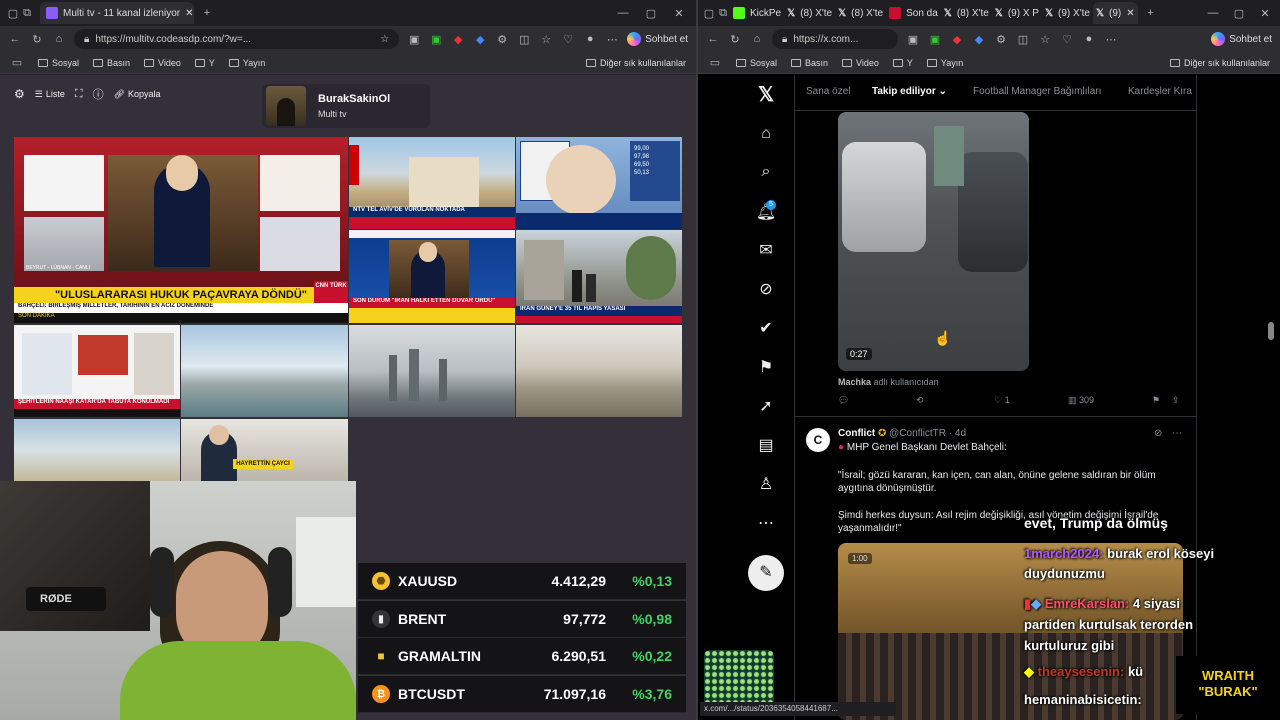 This screenshot has width=1280, height=720. What do you see at coordinates (237, 39) in the screenshot?
I see `url-field: 🔒︎ https://multitv.codeasdp.com/?w=... ☆` at bounding box center [237, 39].